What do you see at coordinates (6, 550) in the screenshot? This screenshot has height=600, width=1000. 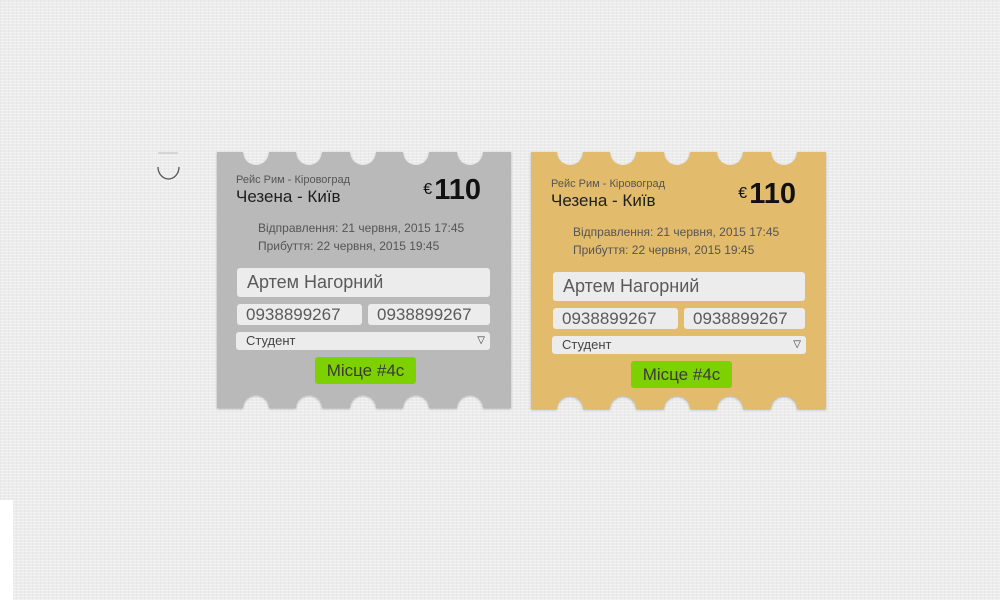 I see `page-edge-strip` at bounding box center [6, 550].